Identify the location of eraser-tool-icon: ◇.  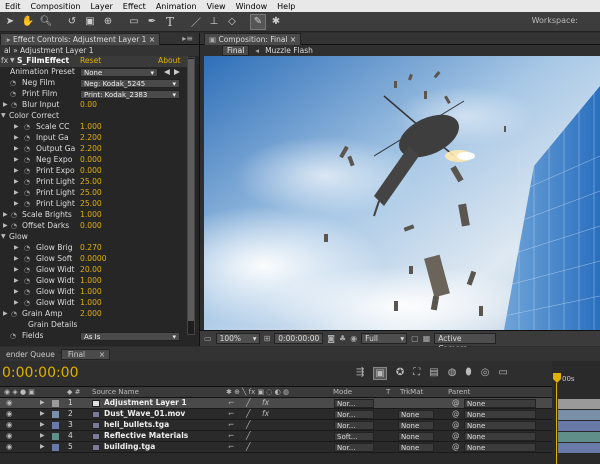
(232, 22).